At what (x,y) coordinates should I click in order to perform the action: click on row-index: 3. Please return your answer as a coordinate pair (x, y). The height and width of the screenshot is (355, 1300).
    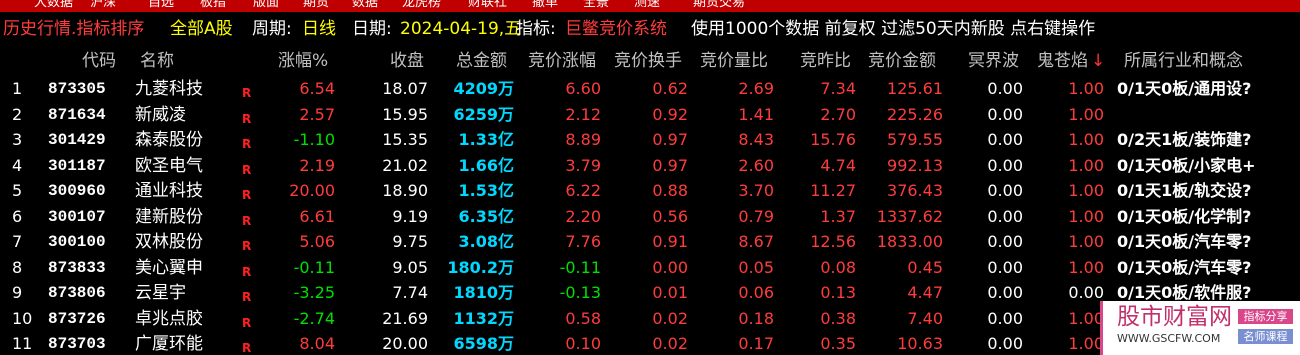
    Looking at the image, I should click on (17, 139).